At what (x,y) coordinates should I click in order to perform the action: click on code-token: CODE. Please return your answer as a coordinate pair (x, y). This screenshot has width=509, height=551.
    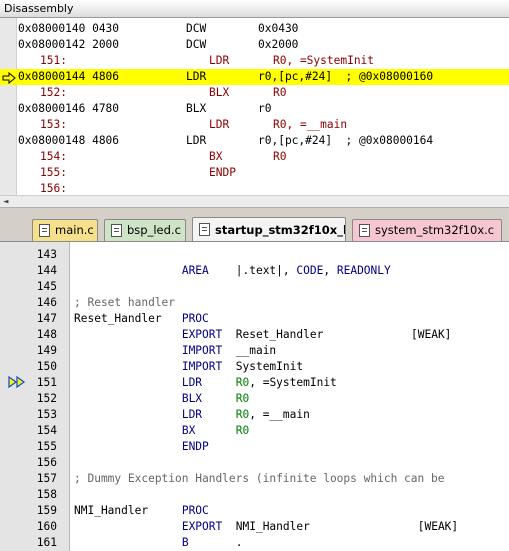
    Looking at the image, I should click on (310, 270).